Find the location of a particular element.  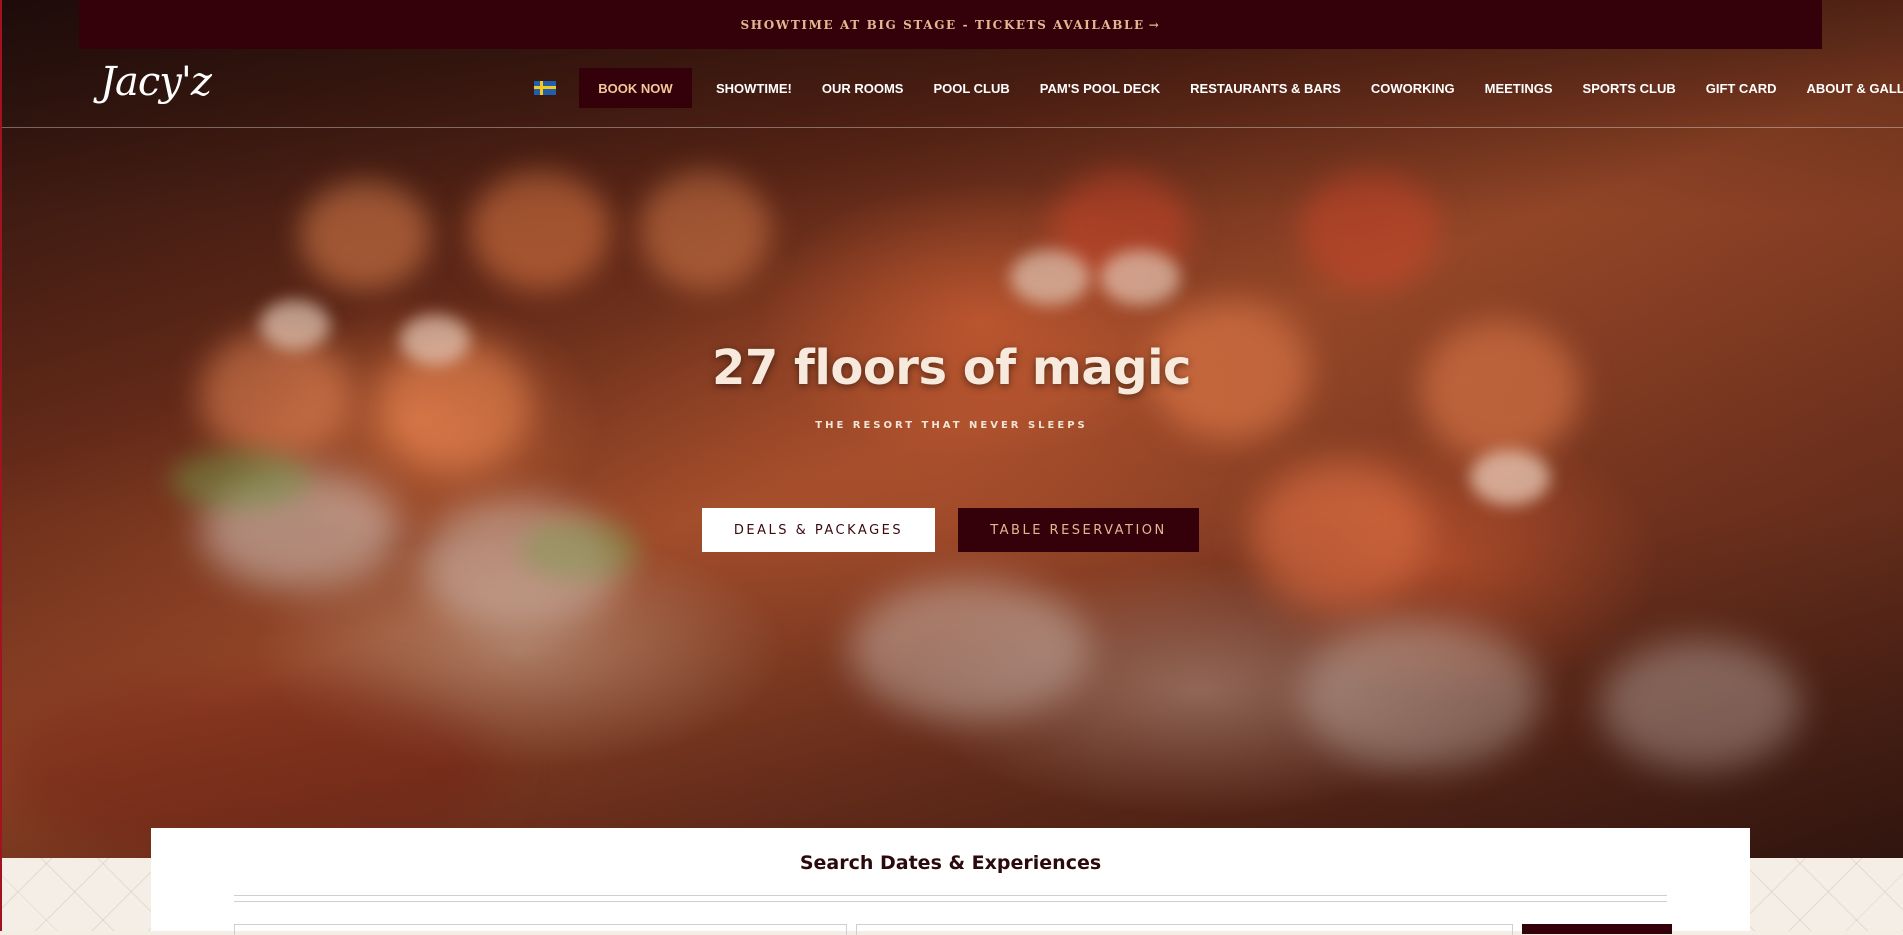

nav-item-our-rooms: OUR ROOMS is located at coordinates (863, 88).